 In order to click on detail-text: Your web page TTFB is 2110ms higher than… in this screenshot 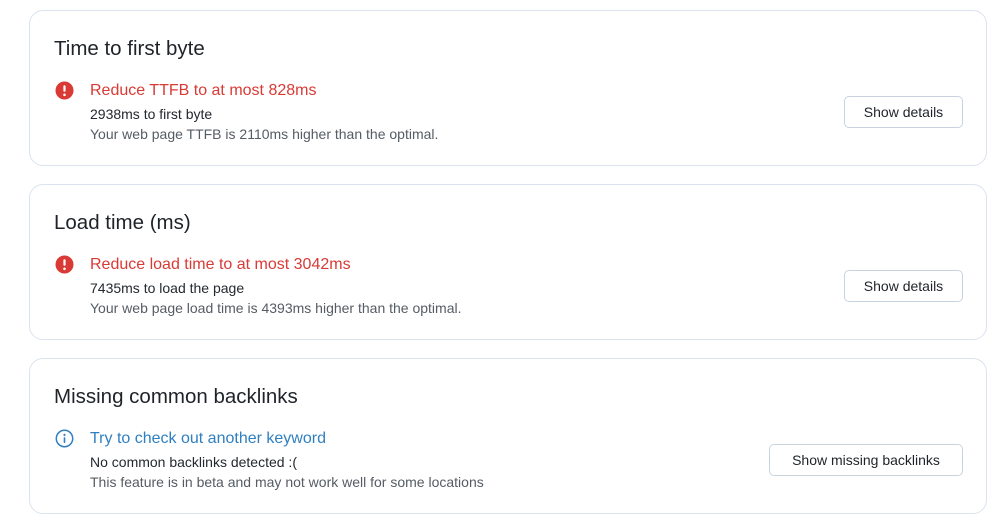, I will do `click(264, 134)`.